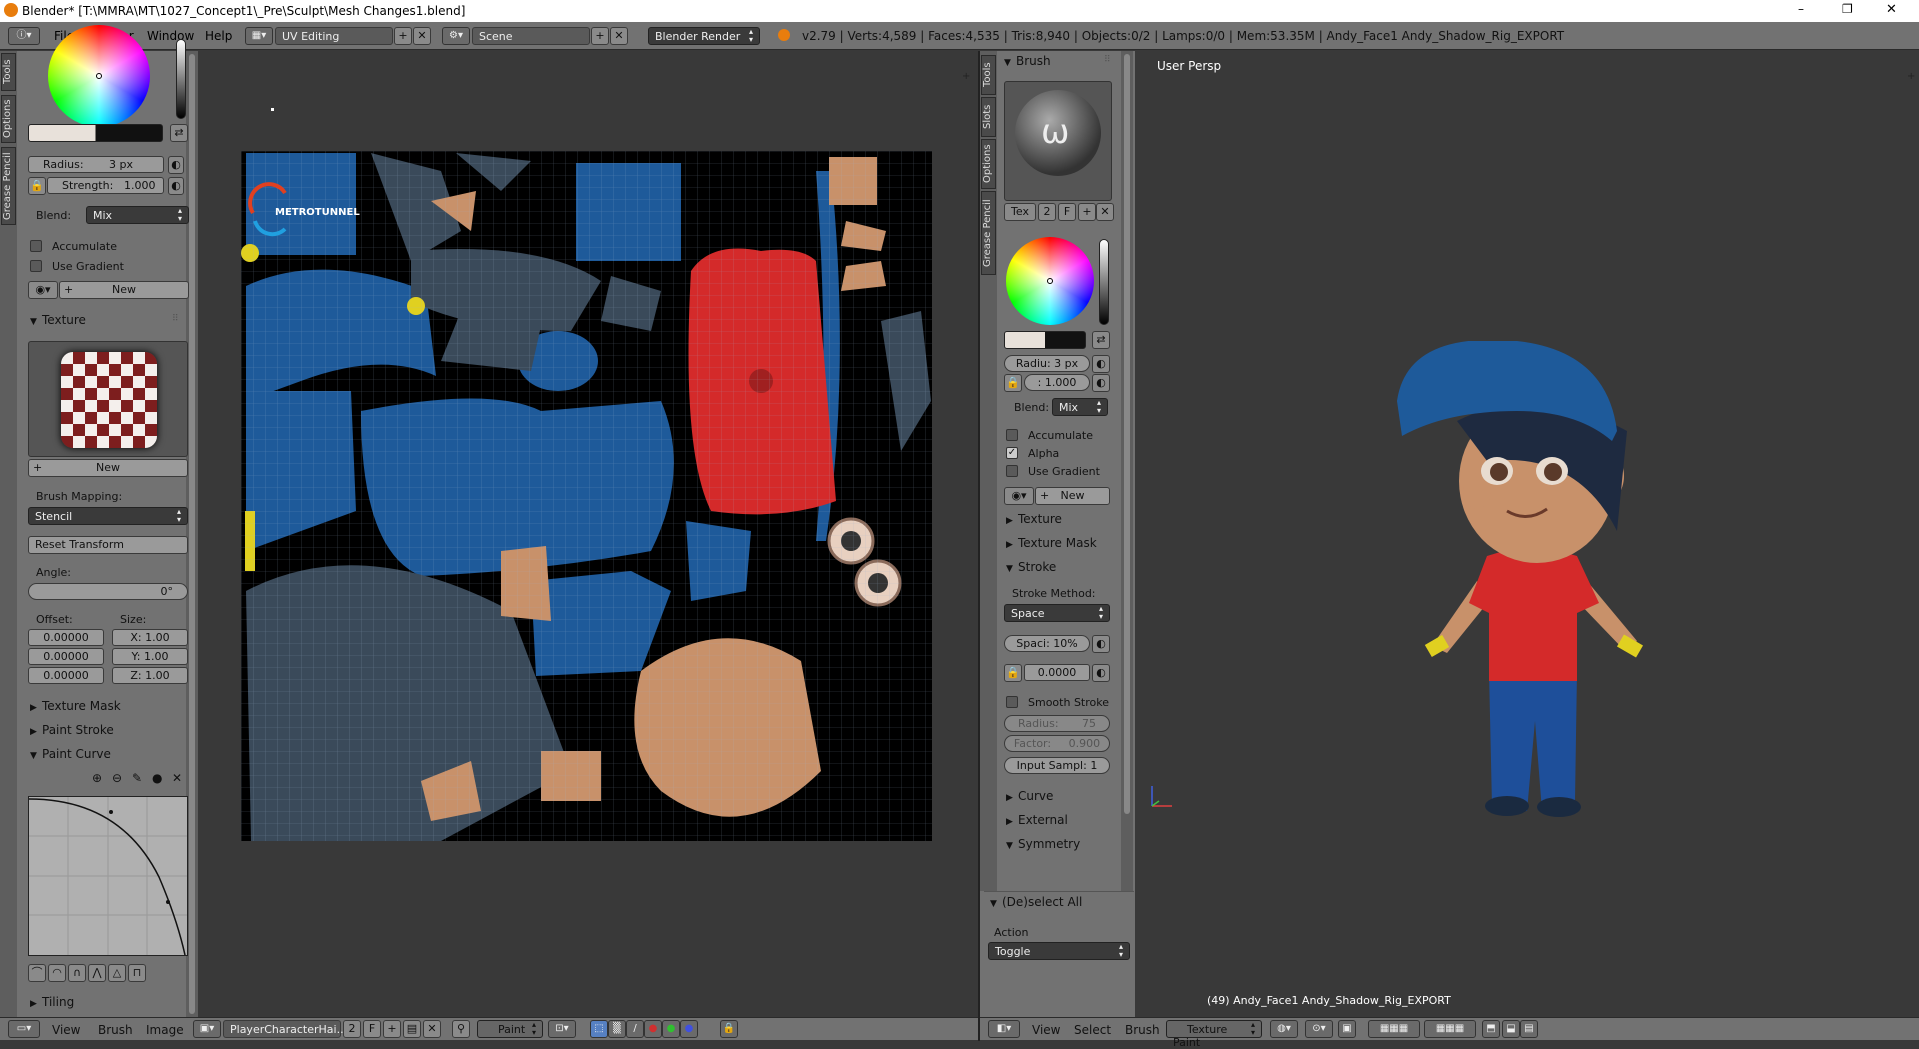  I want to click on right-primary-secondary-color, so click(1045, 340).